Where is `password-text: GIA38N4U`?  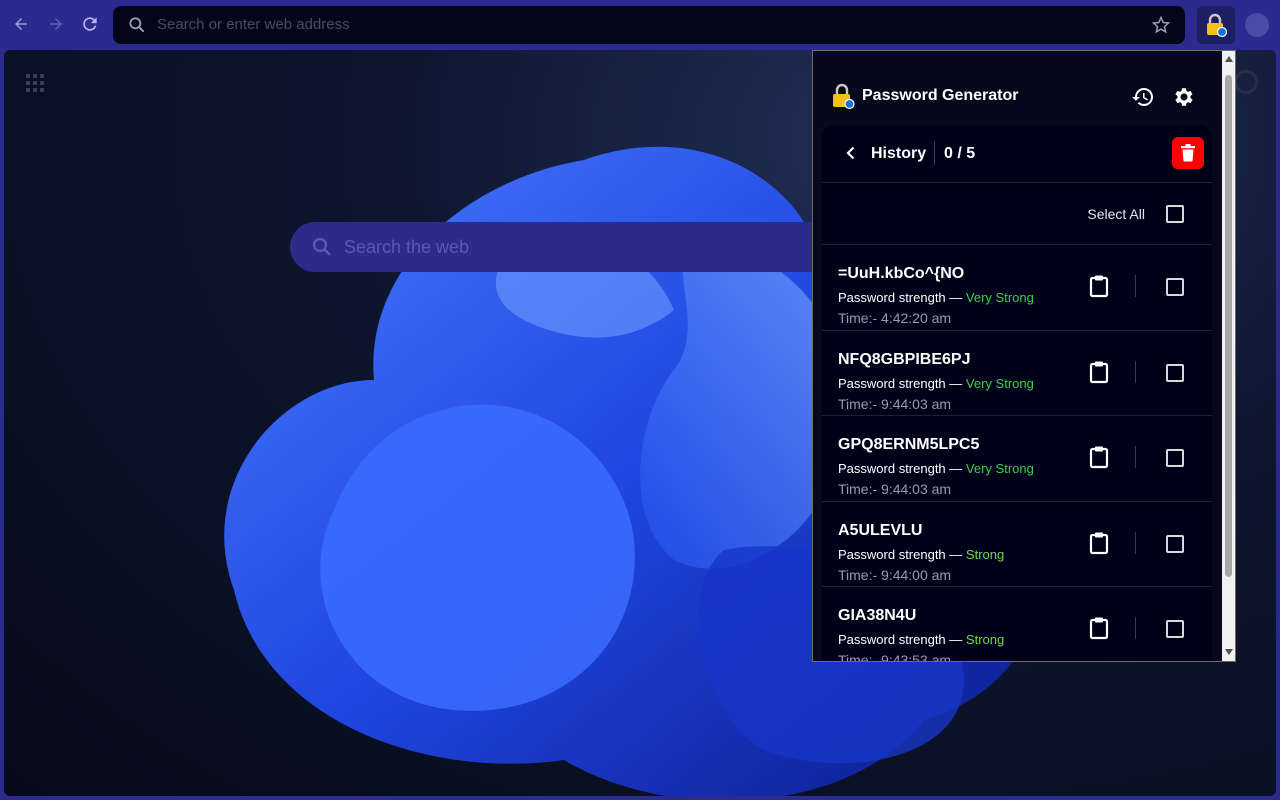
password-text: GIA38N4U is located at coordinates (877, 615).